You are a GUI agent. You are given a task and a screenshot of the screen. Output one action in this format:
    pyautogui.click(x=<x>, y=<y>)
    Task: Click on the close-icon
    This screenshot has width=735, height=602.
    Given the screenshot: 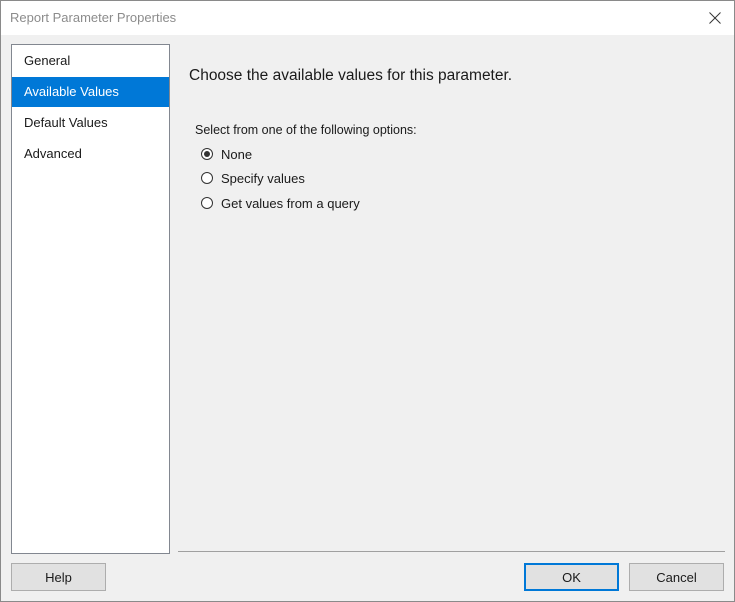 What is the action you would take?
    pyautogui.click(x=715, y=18)
    